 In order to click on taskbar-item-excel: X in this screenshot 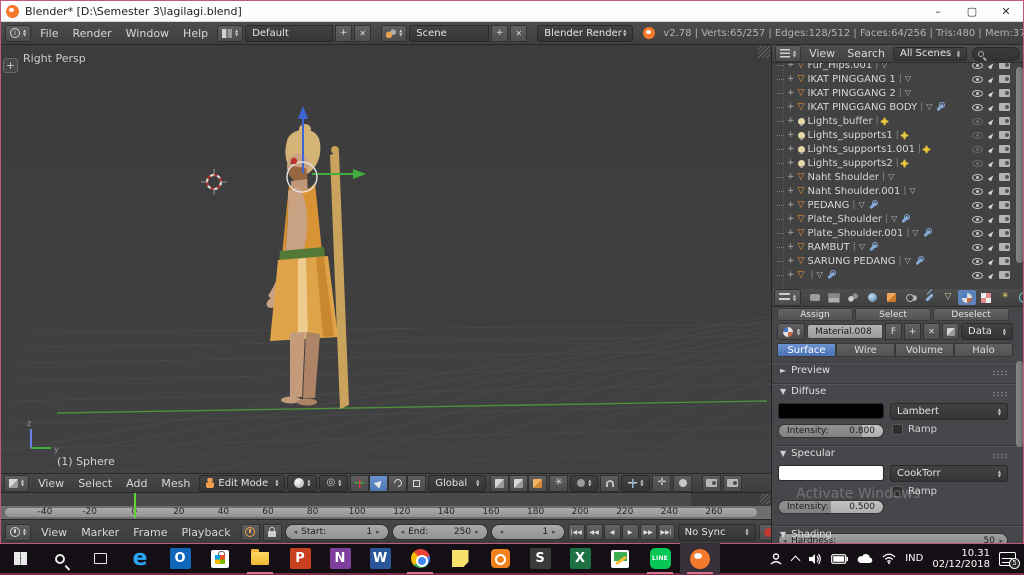, I will do `click(580, 558)`.